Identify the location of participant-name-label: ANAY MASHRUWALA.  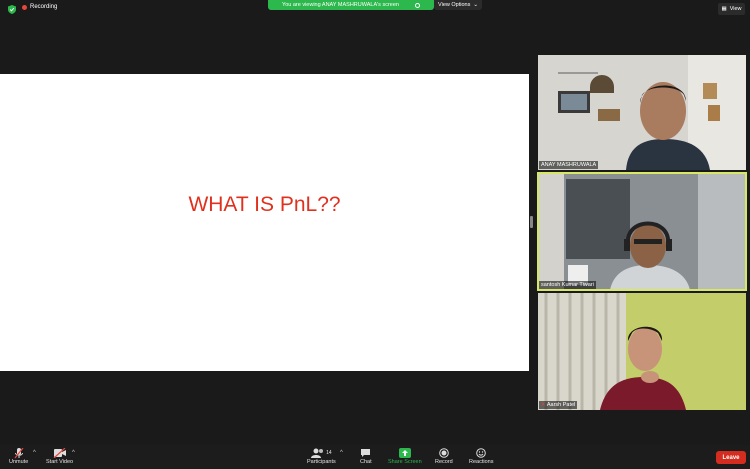
(569, 165).